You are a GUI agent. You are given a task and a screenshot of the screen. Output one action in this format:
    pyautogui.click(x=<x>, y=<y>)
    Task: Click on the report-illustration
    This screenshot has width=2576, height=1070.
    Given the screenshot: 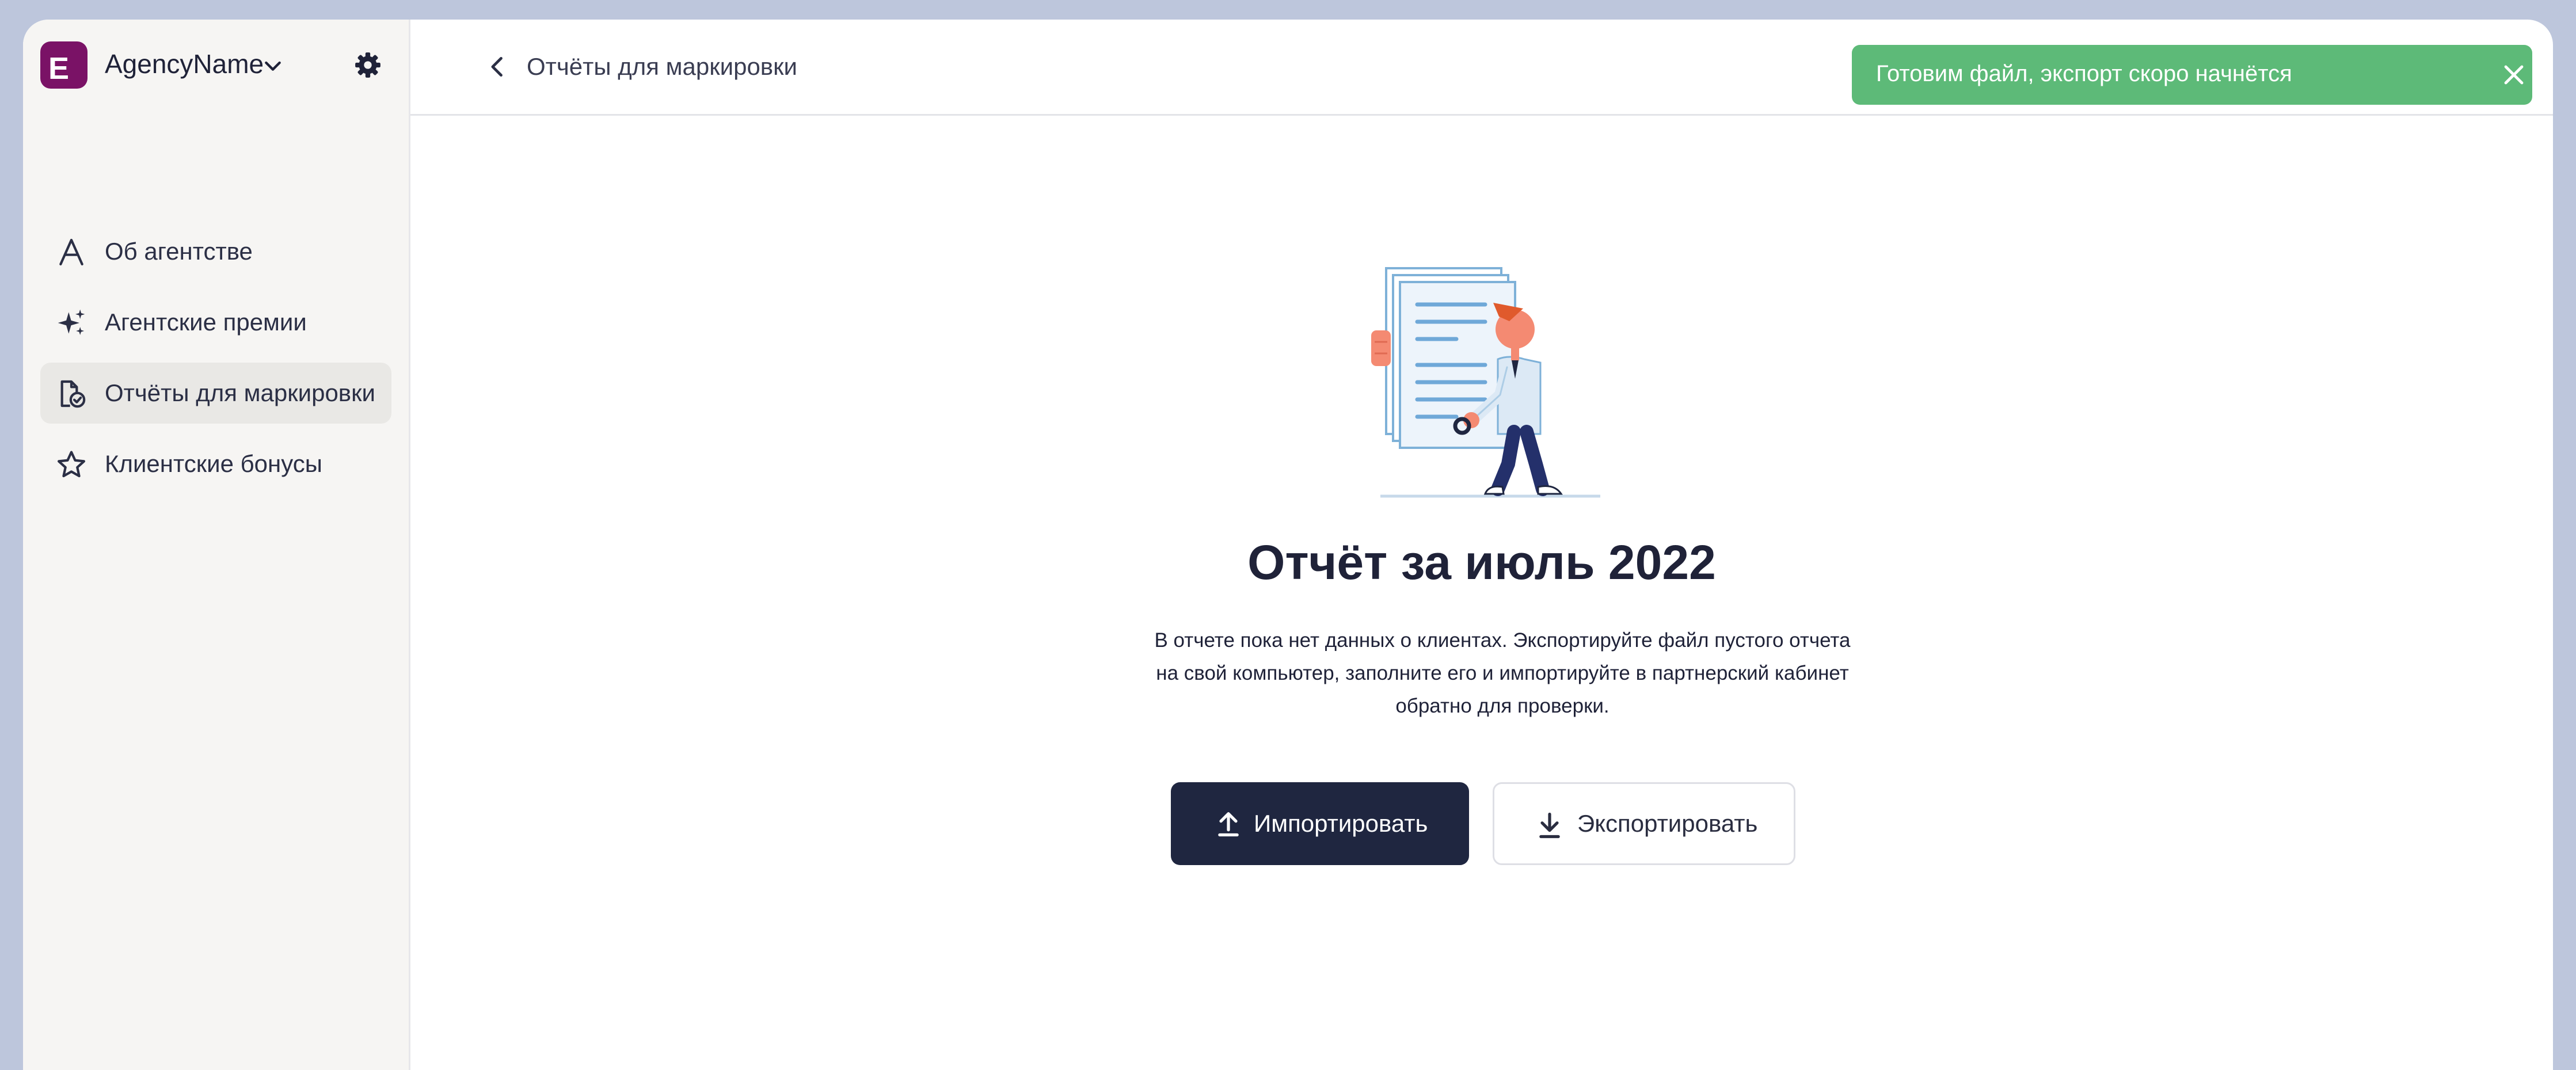 What is the action you would take?
    pyautogui.click(x=1486, y=382)
    